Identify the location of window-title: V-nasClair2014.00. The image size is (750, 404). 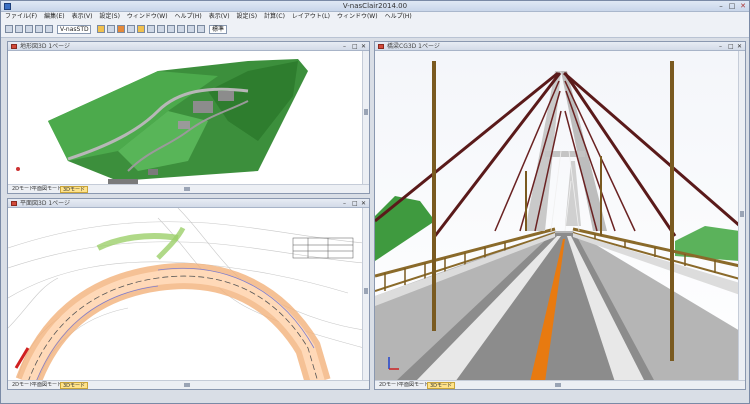
(375, 6).